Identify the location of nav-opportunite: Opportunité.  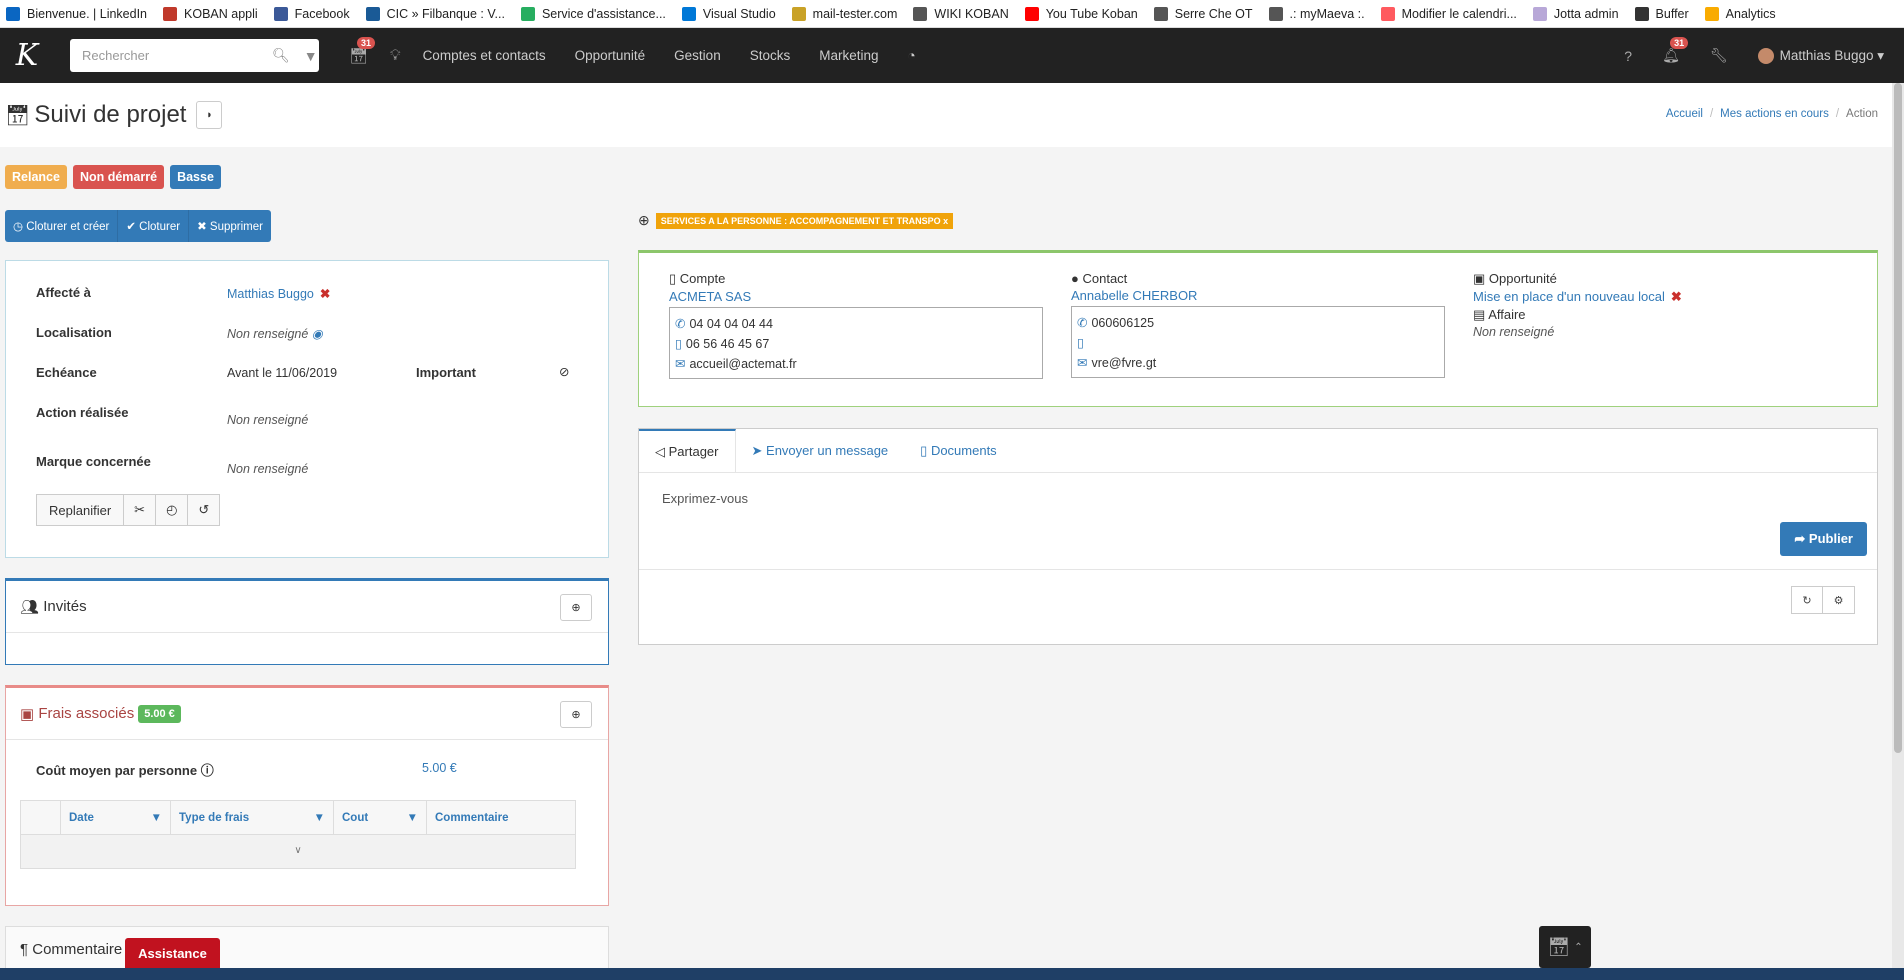
(610, 55).